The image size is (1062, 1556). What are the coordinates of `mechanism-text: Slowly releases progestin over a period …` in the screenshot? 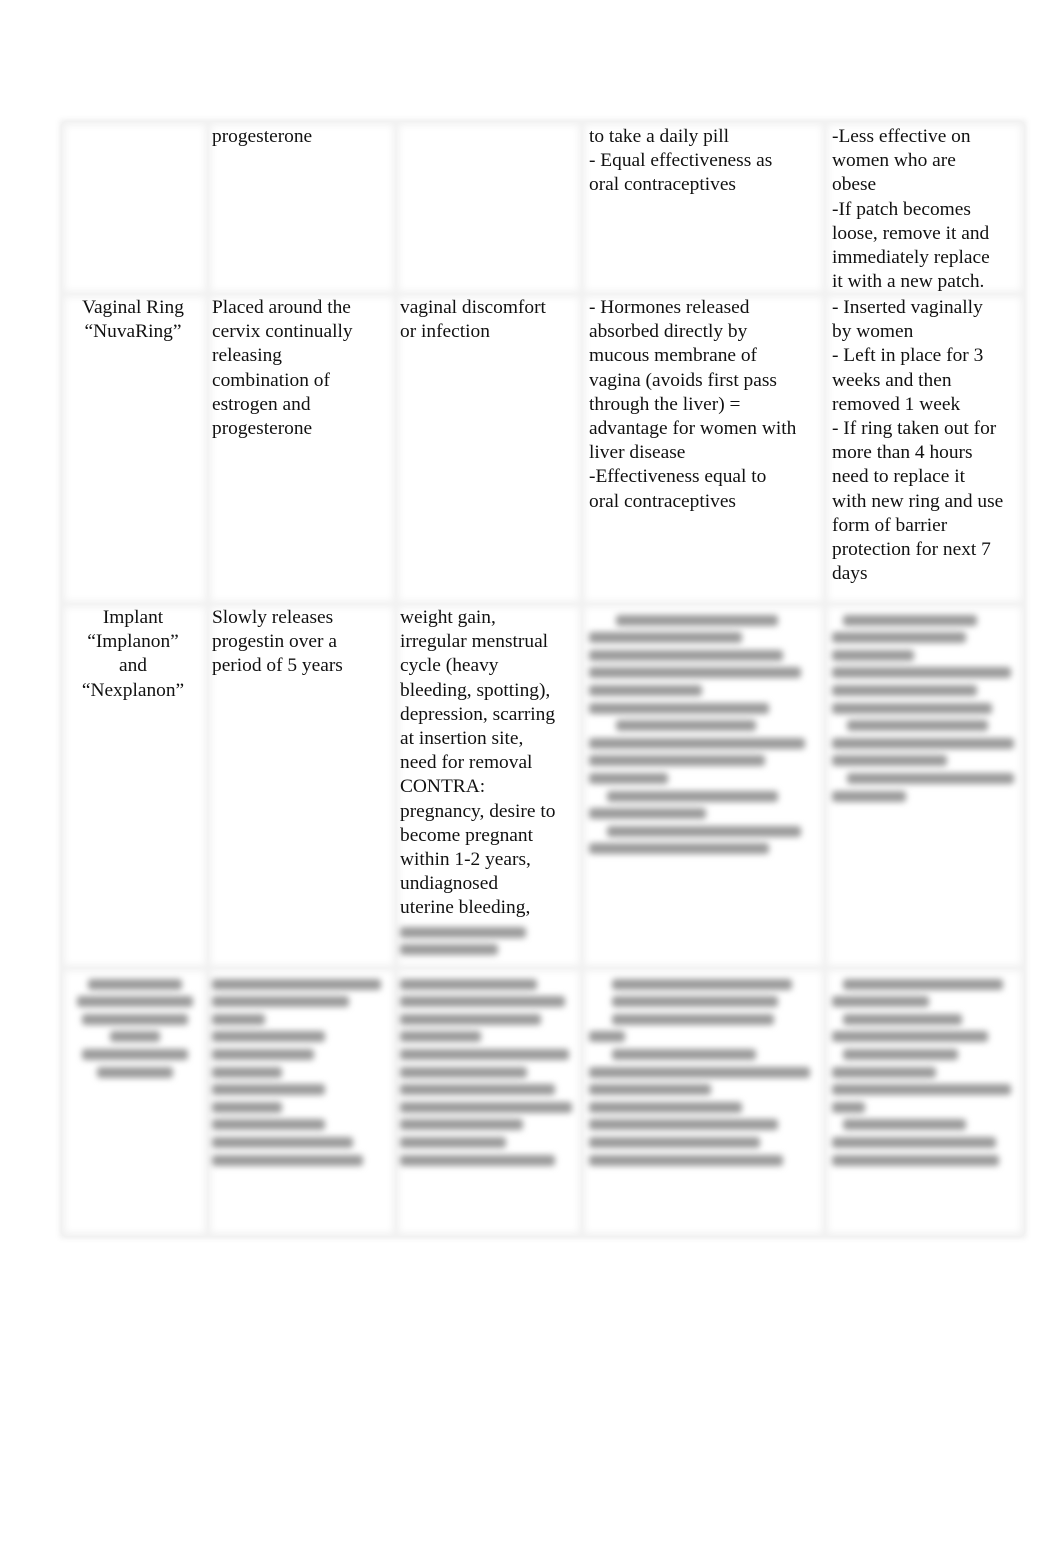 It's located at (277, 642).